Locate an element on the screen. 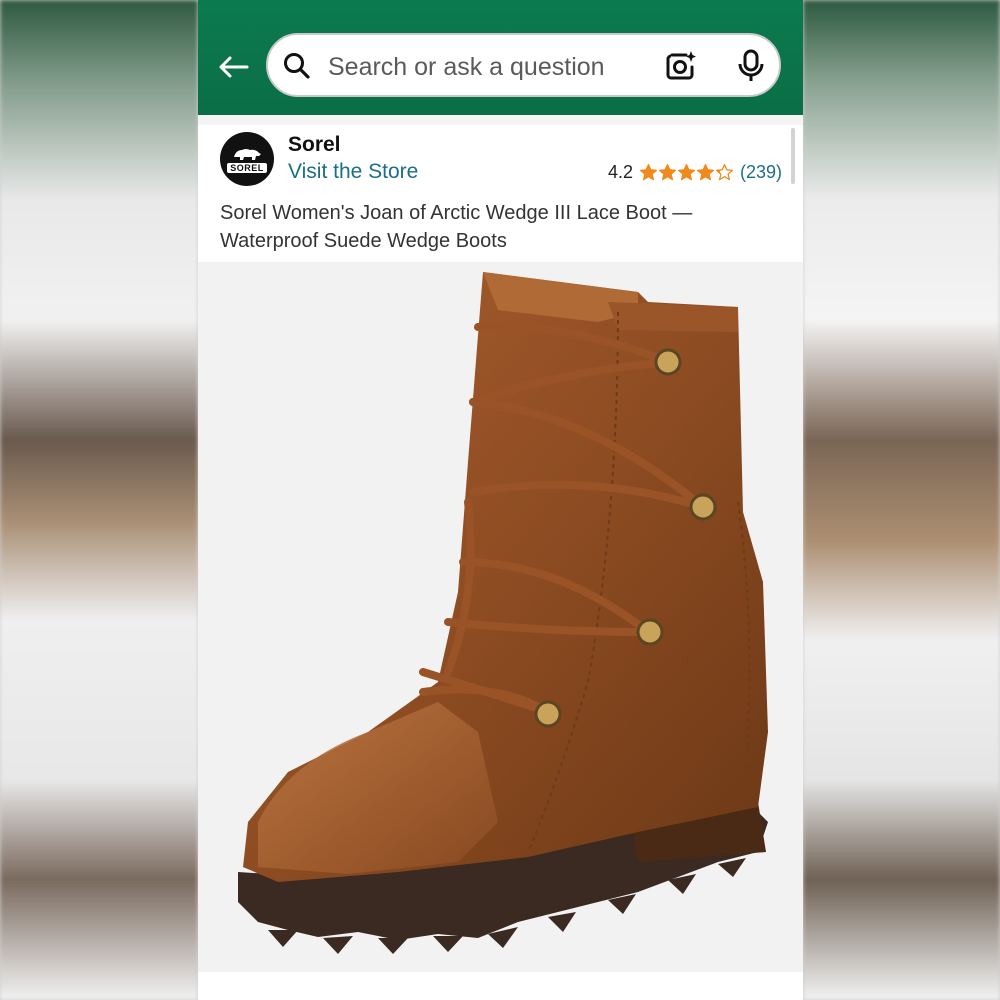  product-title-line-2: Waterproof Suede Wedge Boots is located at coordinates (363, 241).